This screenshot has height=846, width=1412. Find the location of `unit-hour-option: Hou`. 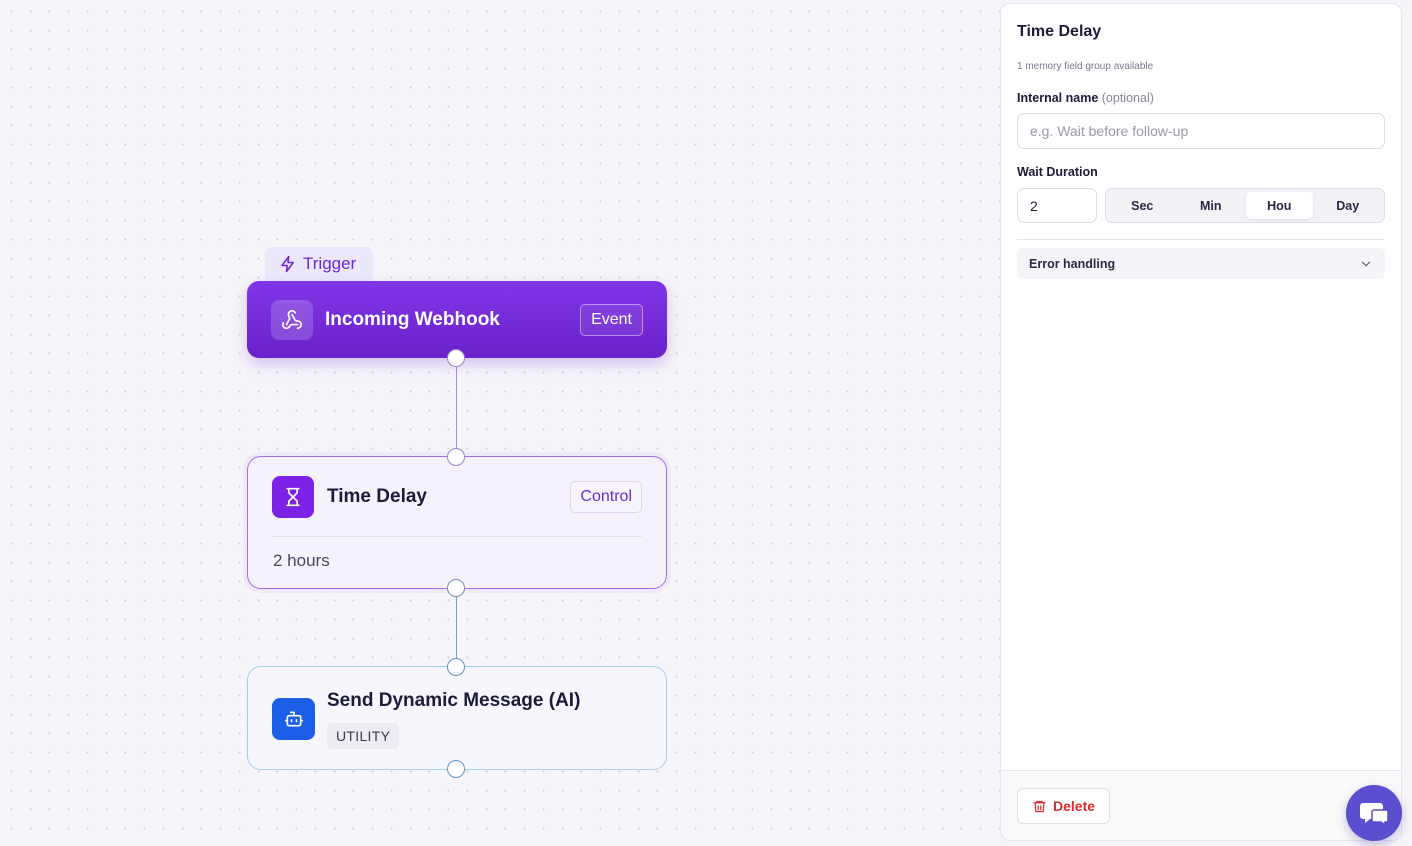

unit-hour-option: Hou is located at coordinates (1279, 205).